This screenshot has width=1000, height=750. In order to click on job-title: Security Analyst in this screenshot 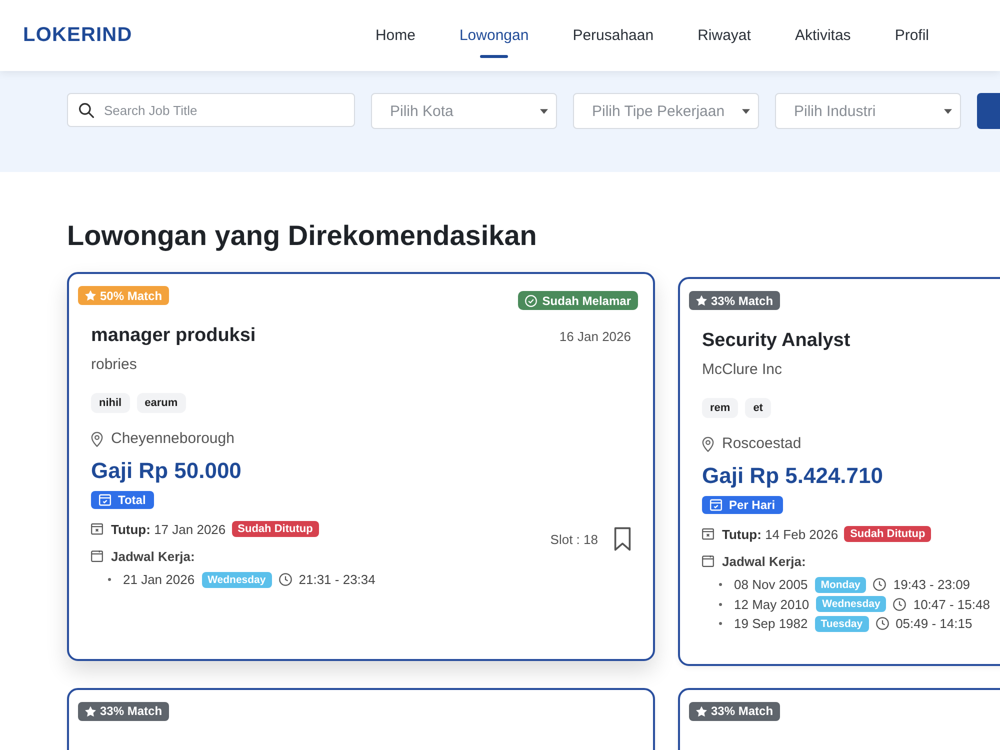, I will do `click(776, 341)`.